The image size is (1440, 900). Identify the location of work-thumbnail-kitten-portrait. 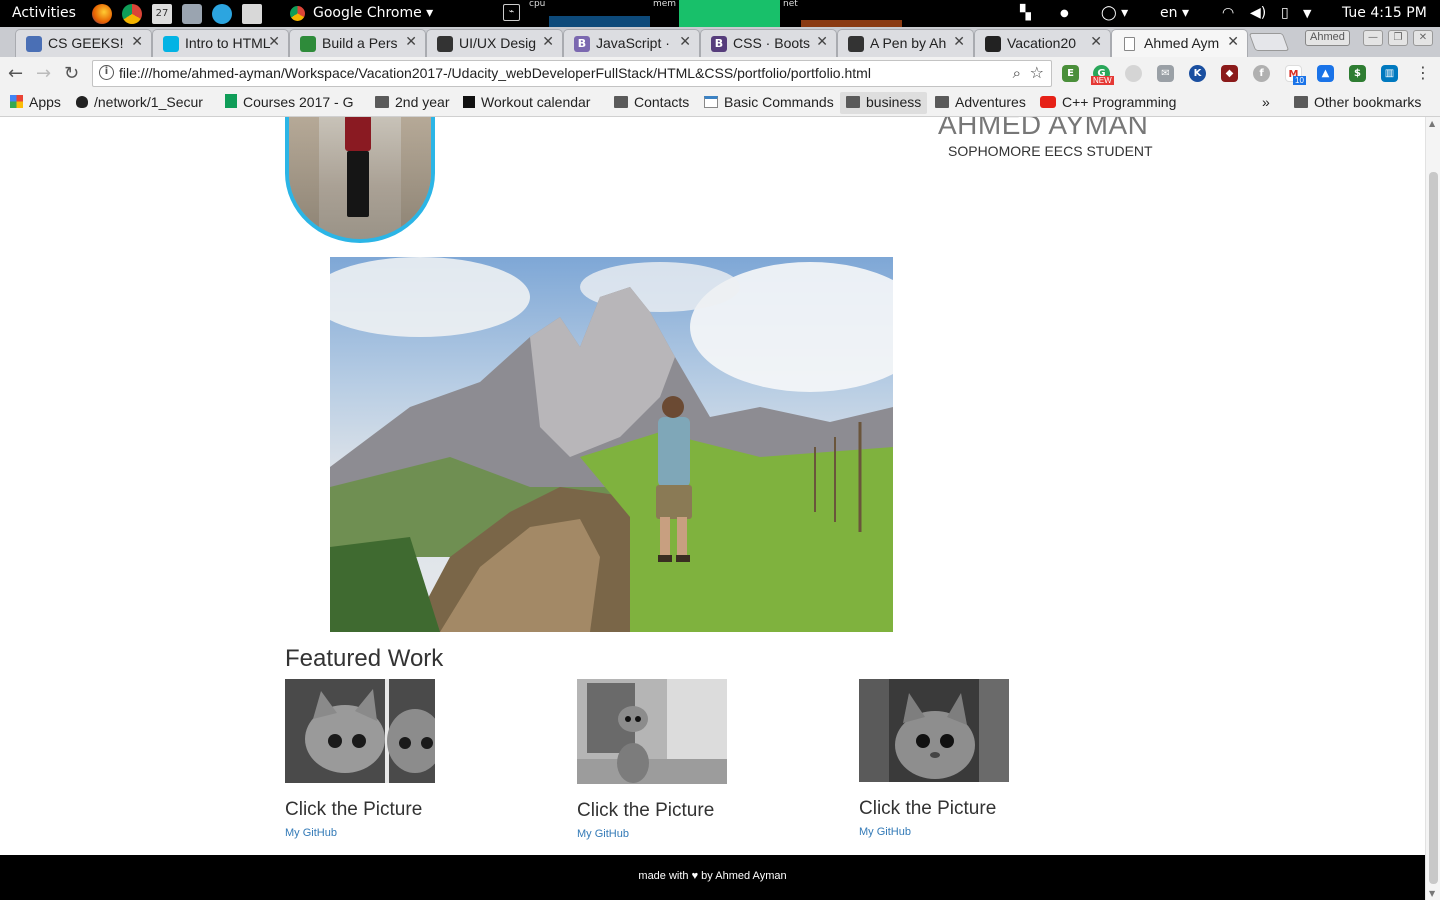
(934, 730).